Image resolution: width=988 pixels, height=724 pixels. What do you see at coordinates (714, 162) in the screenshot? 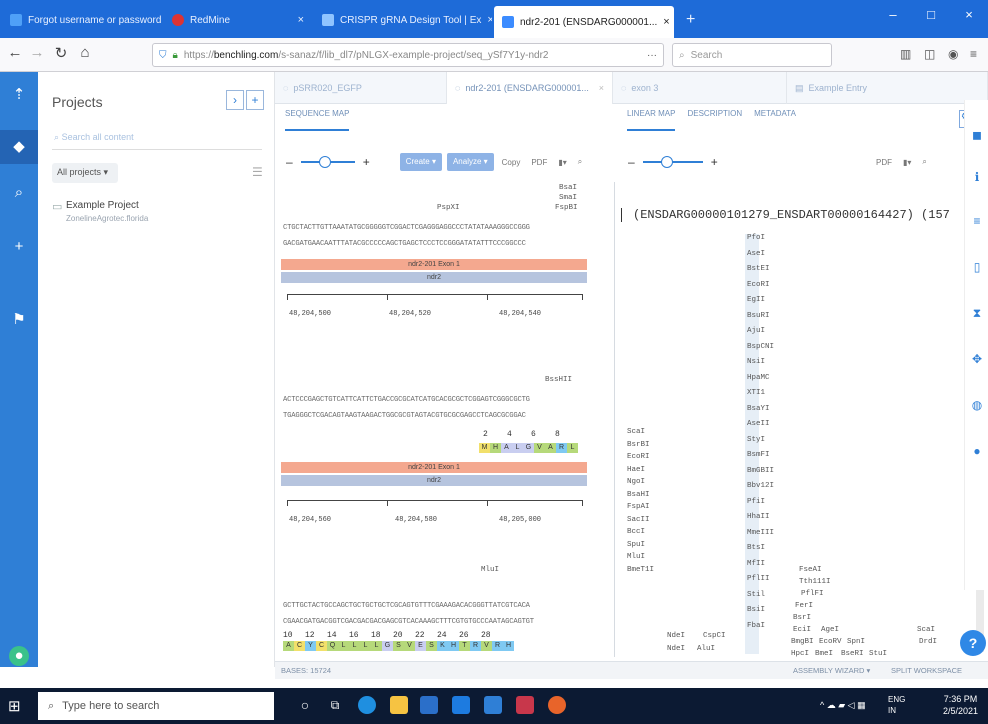
I see `zoom-in-icon: +` at bounding box center [714, 162].